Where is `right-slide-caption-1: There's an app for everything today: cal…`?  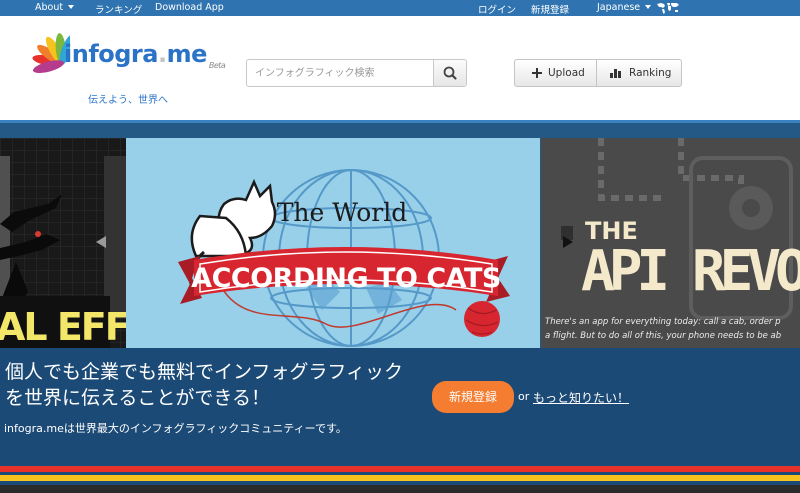 right-slide-caption-1: There's an app for everything today: cal… is located at coordinates (663, 322).